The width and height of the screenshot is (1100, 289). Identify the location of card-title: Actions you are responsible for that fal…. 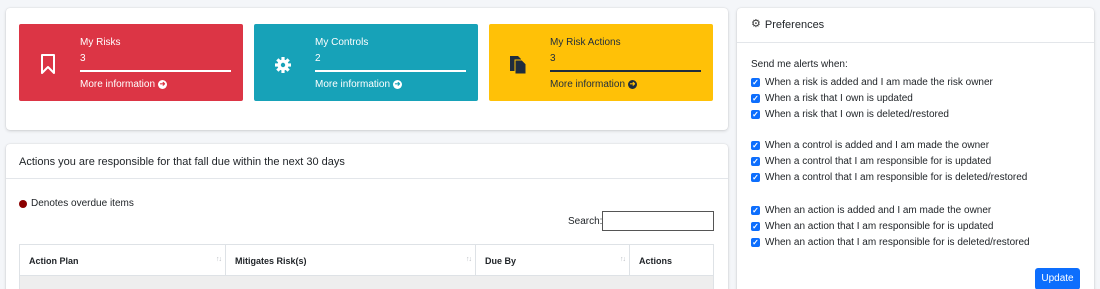
(182, 162).